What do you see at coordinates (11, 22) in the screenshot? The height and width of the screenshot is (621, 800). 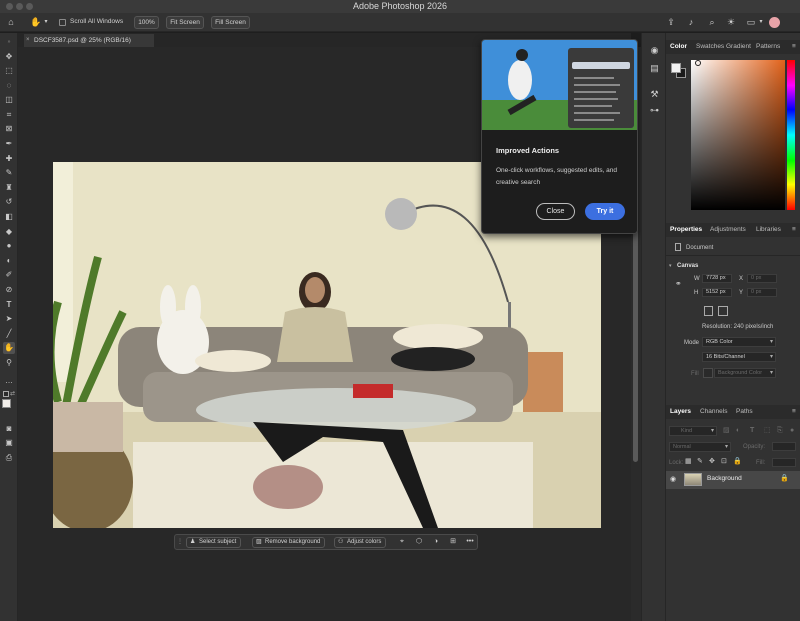 I see `home-icon: ⌂` at bounding box center [11, 22].